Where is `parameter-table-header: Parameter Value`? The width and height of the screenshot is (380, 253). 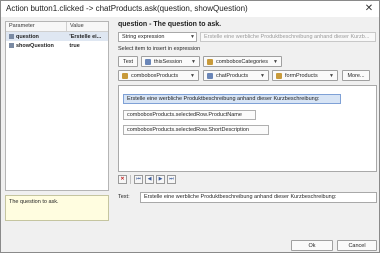
parameter-table-header: Parameter Value is located at coordinates (57, 27).